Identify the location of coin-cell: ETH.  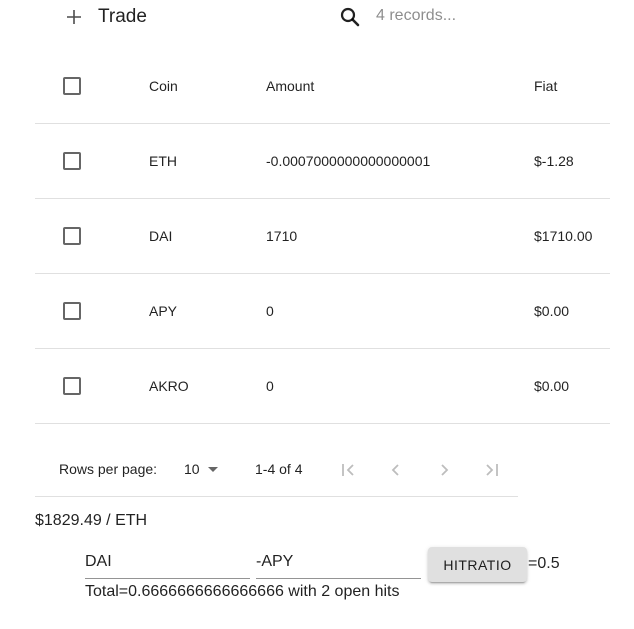
(163, 161).